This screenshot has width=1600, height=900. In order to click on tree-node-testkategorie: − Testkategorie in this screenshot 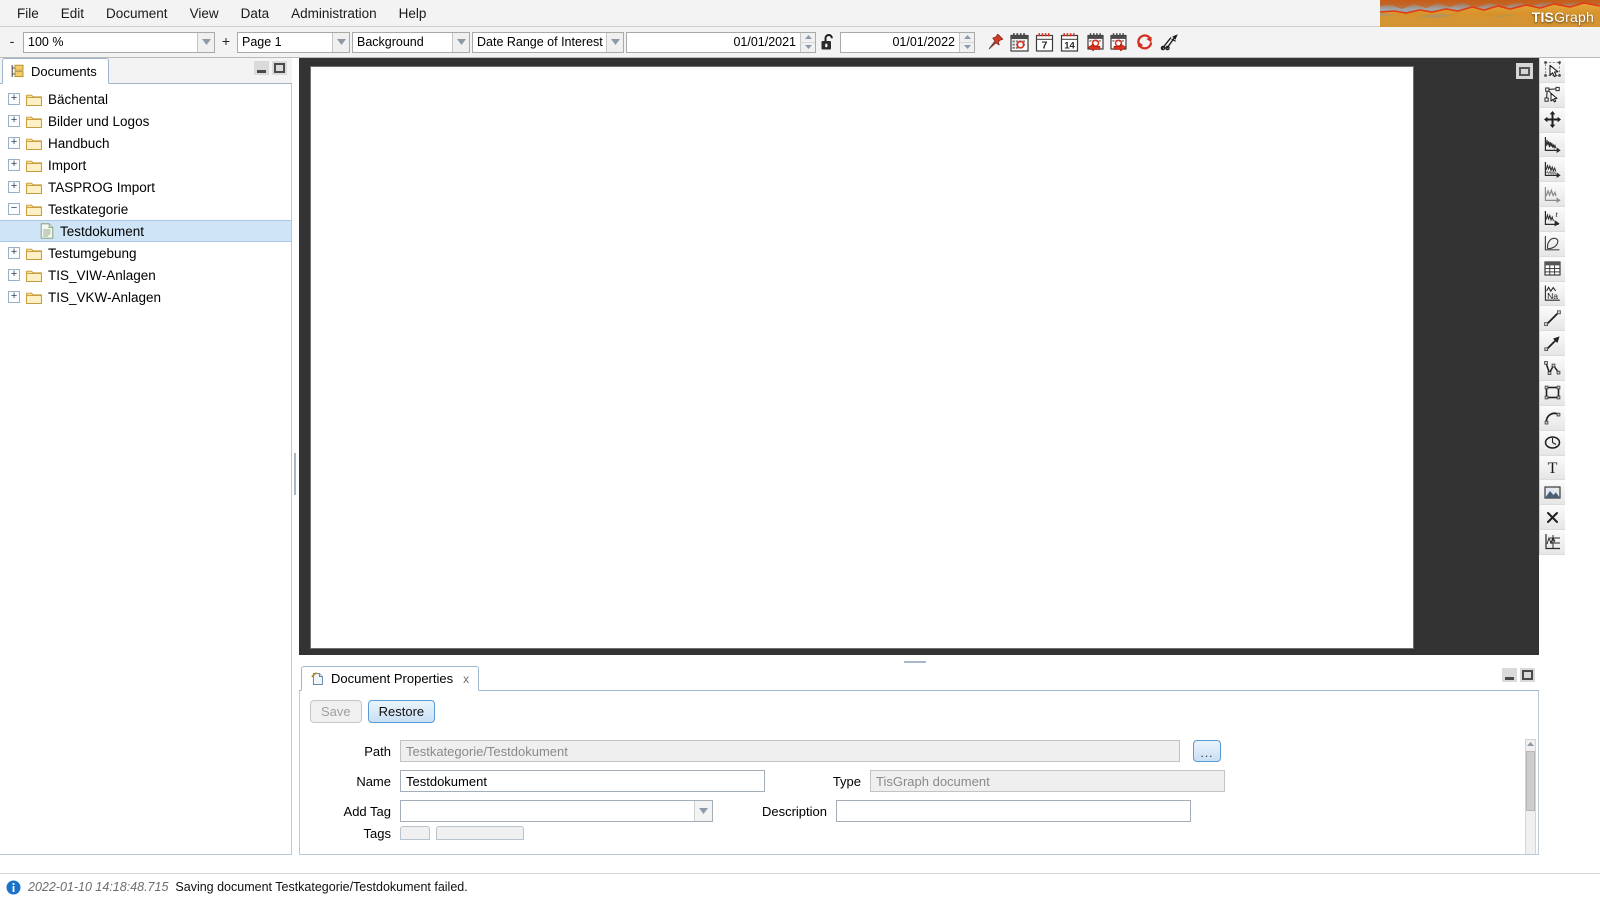, I will do `click(145, 209)`.